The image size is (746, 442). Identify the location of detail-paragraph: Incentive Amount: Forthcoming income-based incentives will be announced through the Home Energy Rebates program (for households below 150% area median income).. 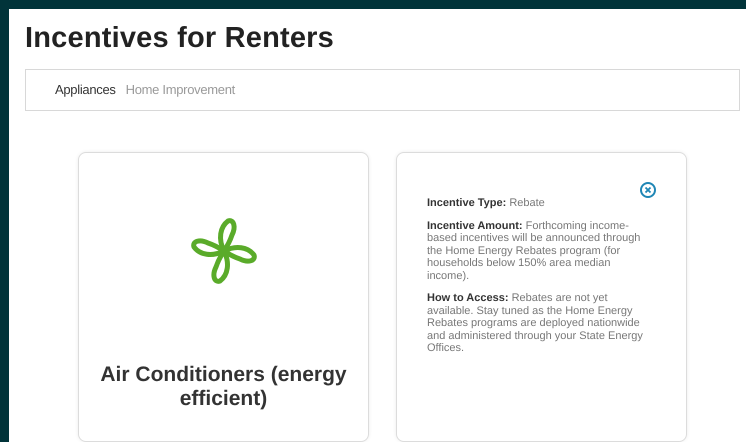
(534, 251).